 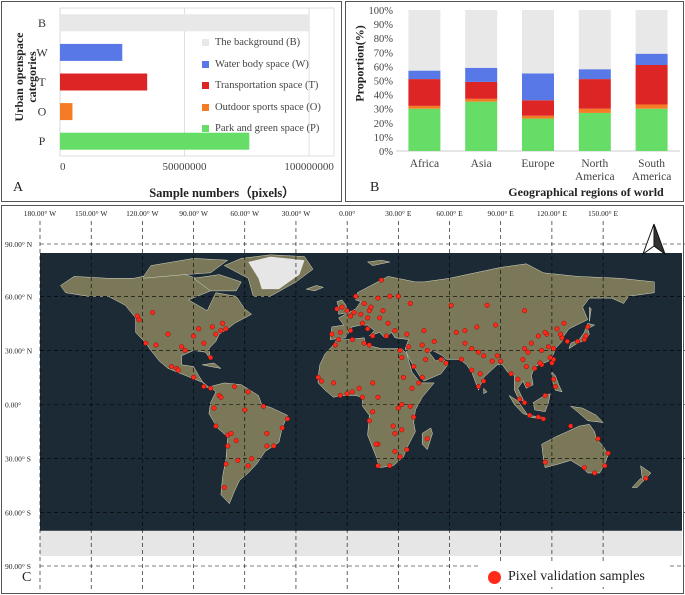 What do you see at coordinates (261, 65) in the screenshot?
I see `legend-item: Water body space (W)` at bounding box center [261, 65].